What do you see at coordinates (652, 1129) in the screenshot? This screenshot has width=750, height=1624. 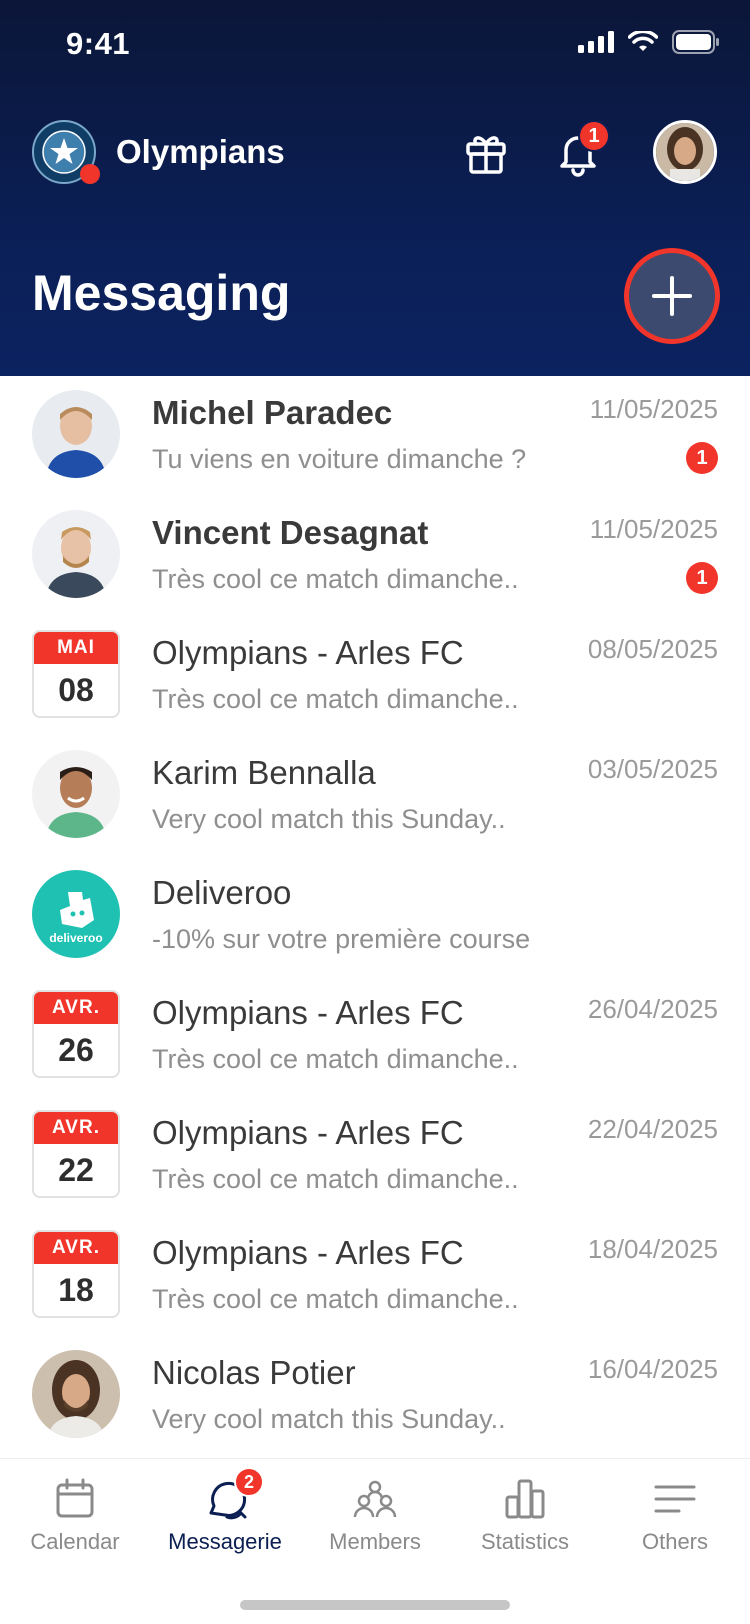 I see `conversation-date: 22/04/2025` at bounding box center [652, 1129].